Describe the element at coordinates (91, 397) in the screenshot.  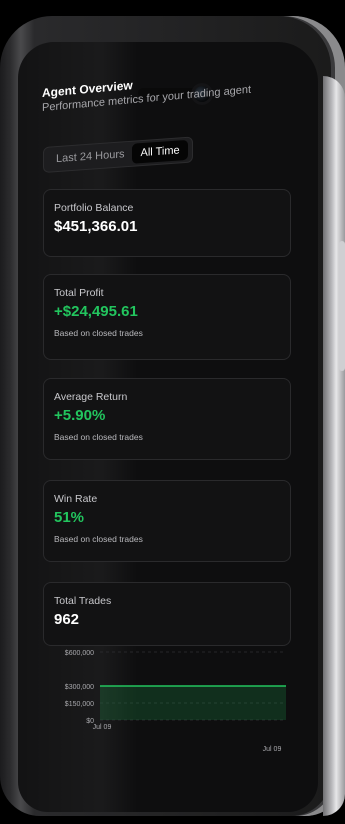
I see `card-label: Average Return` at that location.